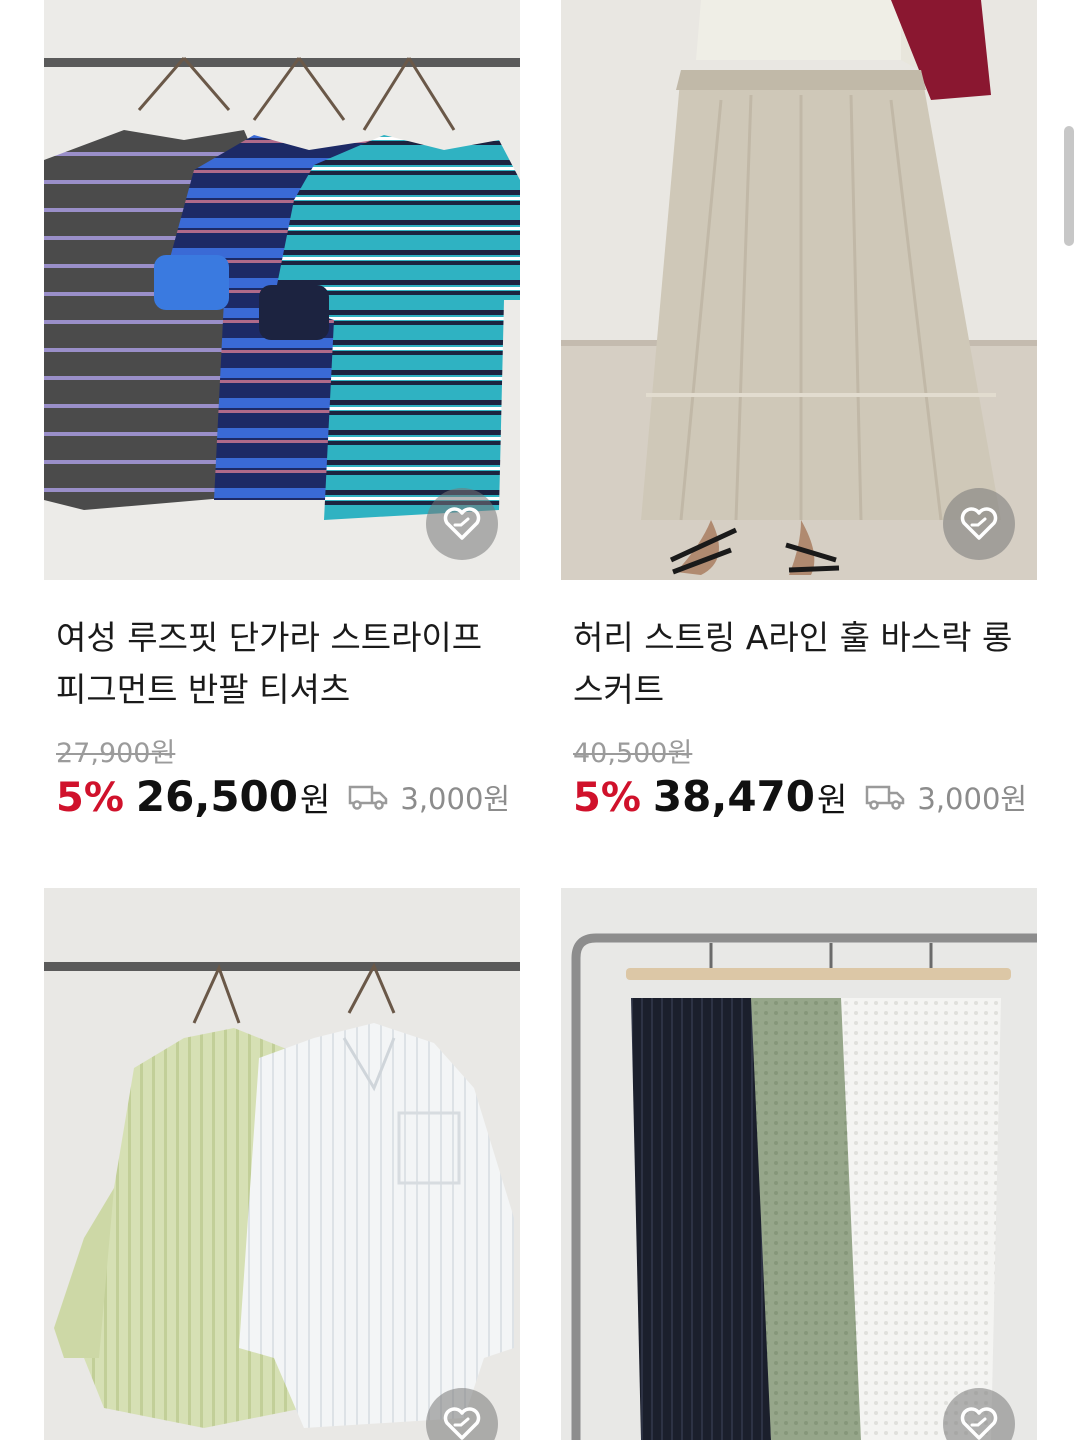  Describe the element at coordinates (803, 664) in the screenshot. I see `product-title: 허리 스트링 A라인 훌 바스락 롱 스커트` at that location.